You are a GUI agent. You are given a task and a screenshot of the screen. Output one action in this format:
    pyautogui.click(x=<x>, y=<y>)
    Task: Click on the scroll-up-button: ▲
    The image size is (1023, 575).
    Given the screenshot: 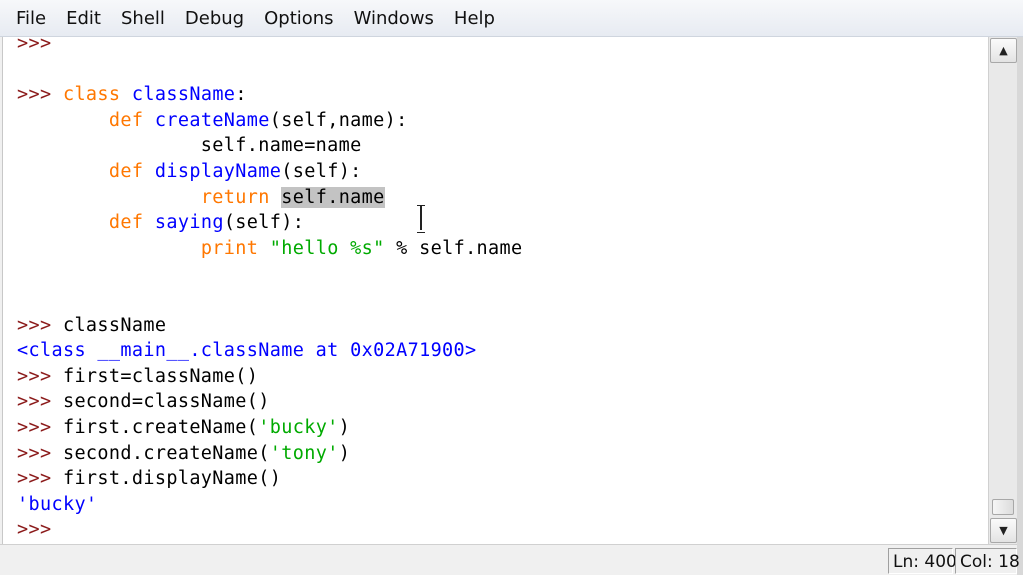 What is the action you would take?
    pyautogui.click(x=1003, y=50)
    